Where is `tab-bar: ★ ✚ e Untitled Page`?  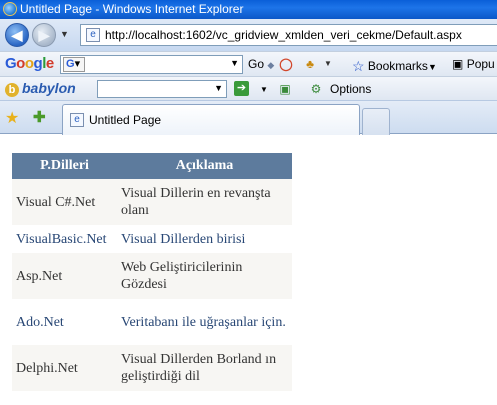 tab-bar: ★ ✚ e Untitled Page is located at coordinates (248, 117).